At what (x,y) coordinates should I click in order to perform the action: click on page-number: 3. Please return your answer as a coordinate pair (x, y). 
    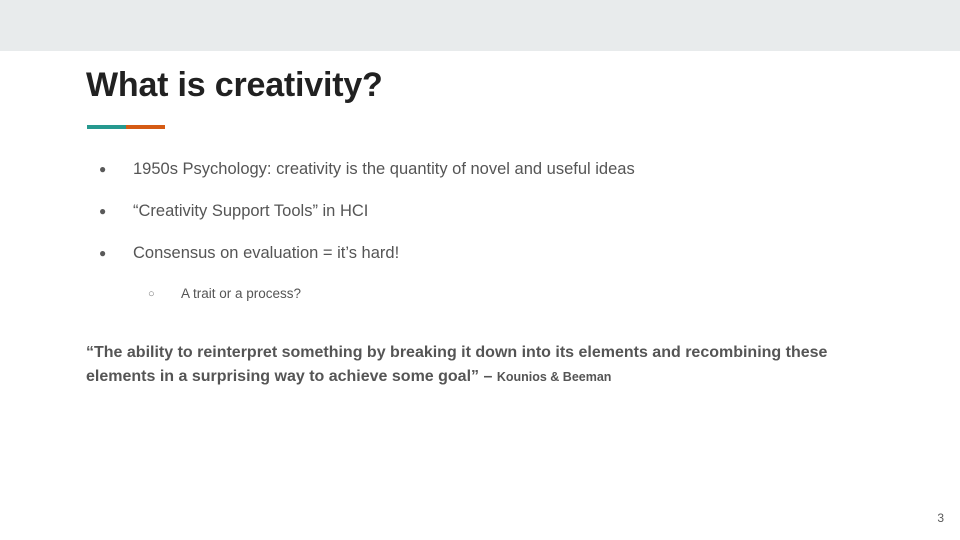
    Looking at the image, I should click on (940, 518).